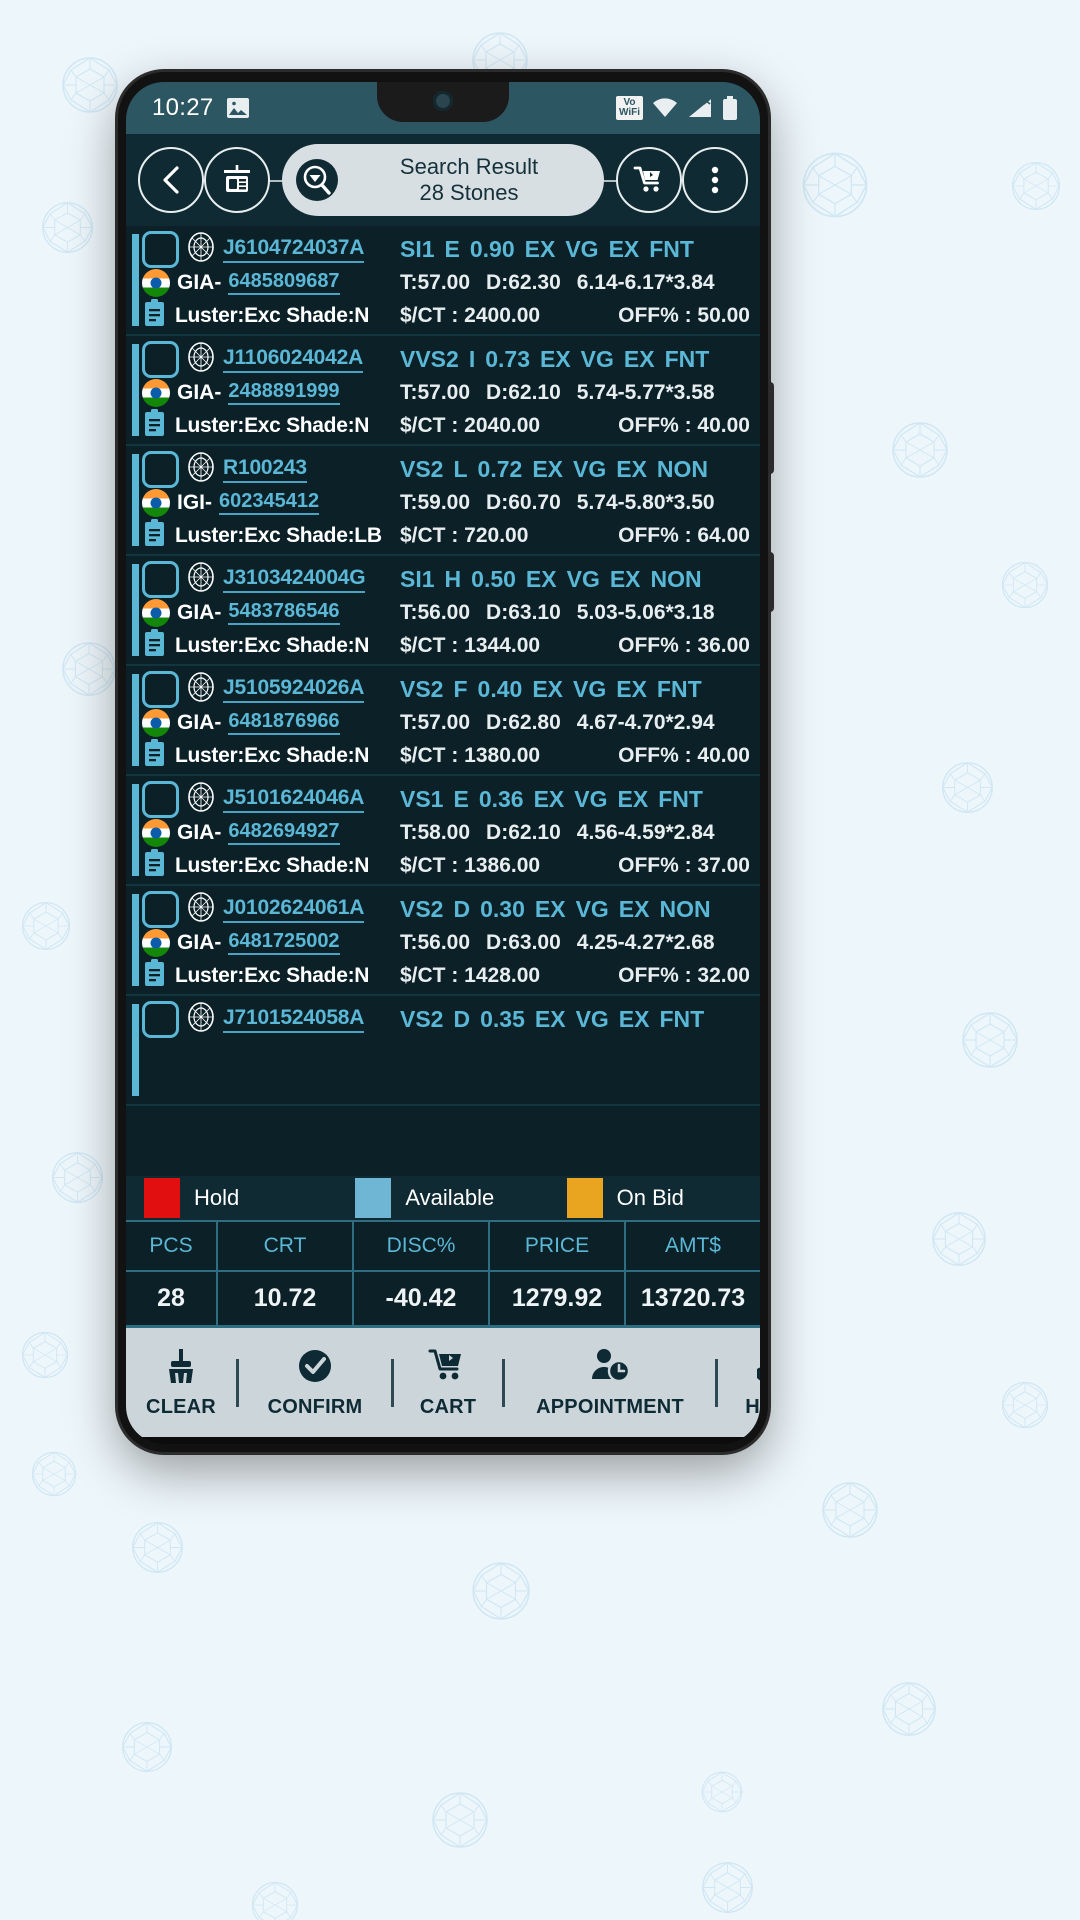  What do you see at coordinates (470, 975) in the screenshot?
I see `price-per-carat: $/CT : 1428.00` at bounding box center [470, 975].